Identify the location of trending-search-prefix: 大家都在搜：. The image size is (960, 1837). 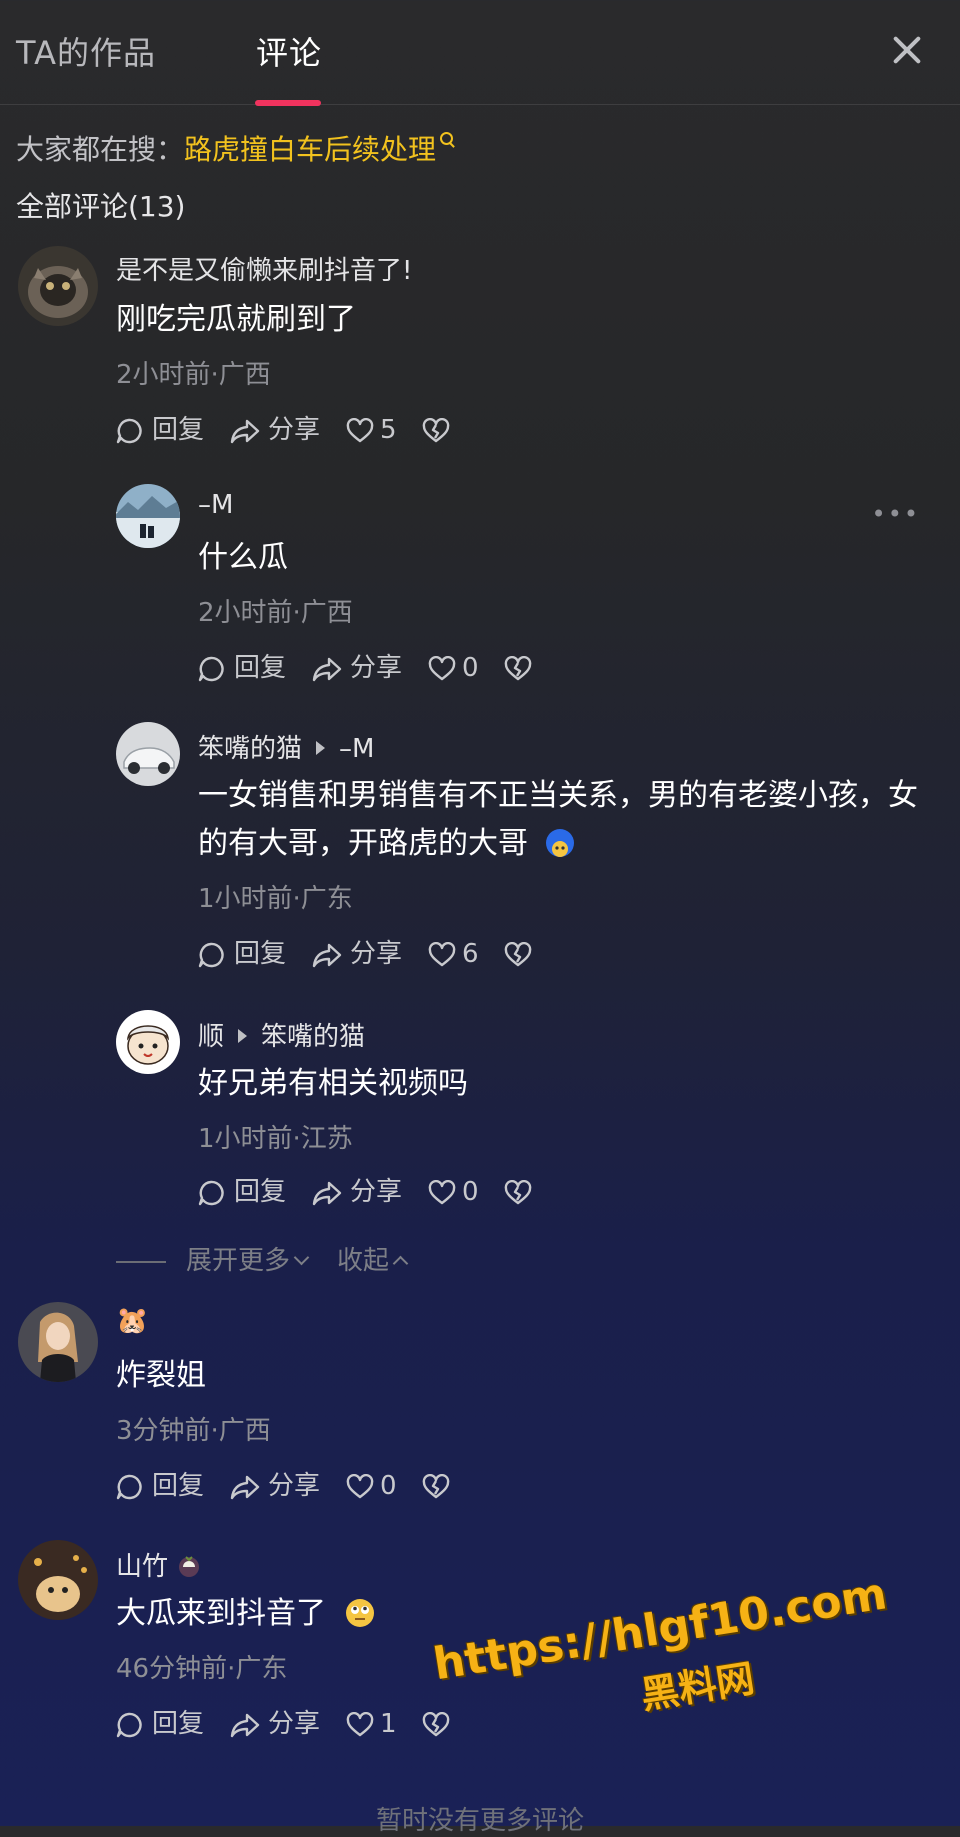
(100, 149).